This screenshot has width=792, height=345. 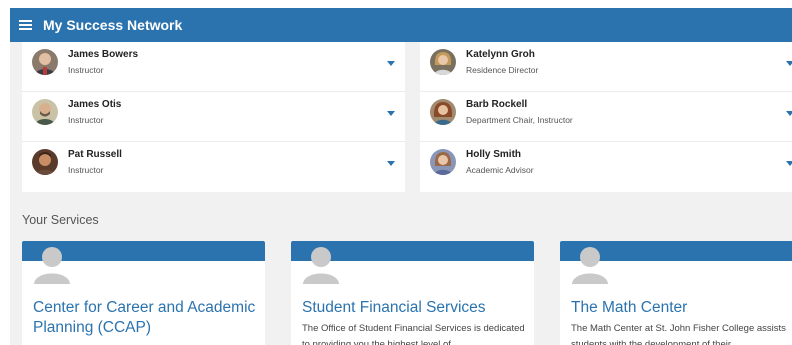 I want to click on person-name: Katelynn Groh, so click(x=500, y=54).